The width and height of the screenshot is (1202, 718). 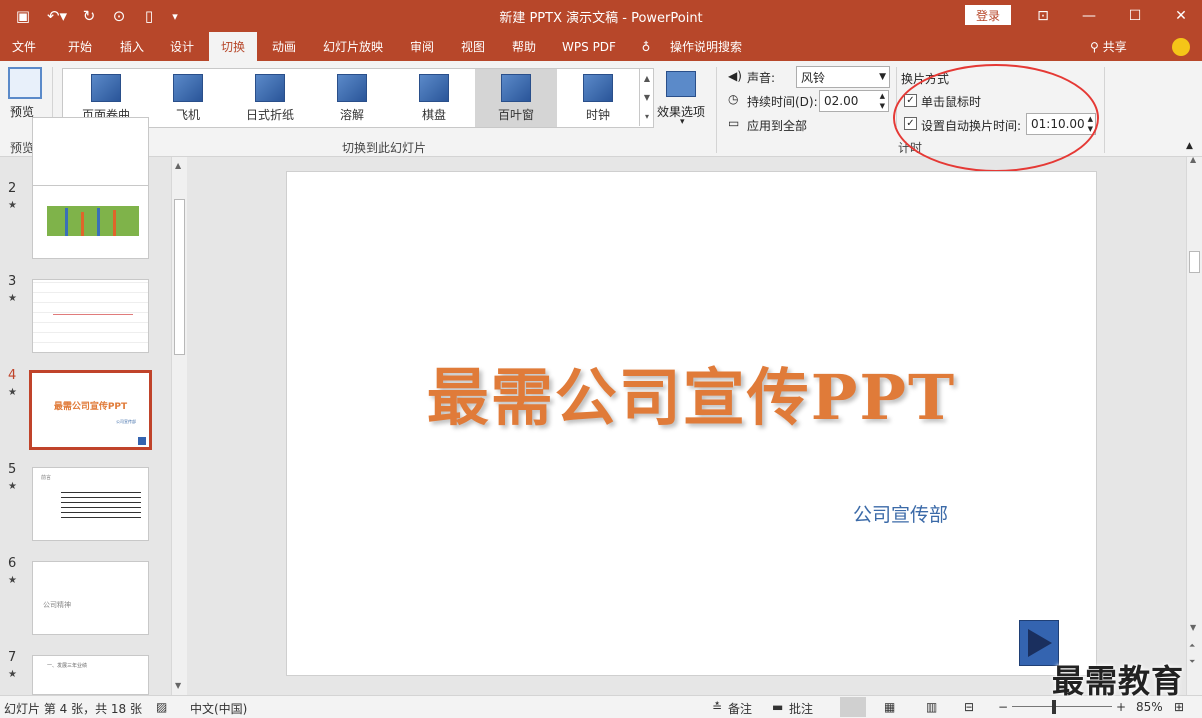 What do you see at coordinates (434, 88) in the screenshot?
I see `checkerboard-icon` at bounding box center [434, 88].